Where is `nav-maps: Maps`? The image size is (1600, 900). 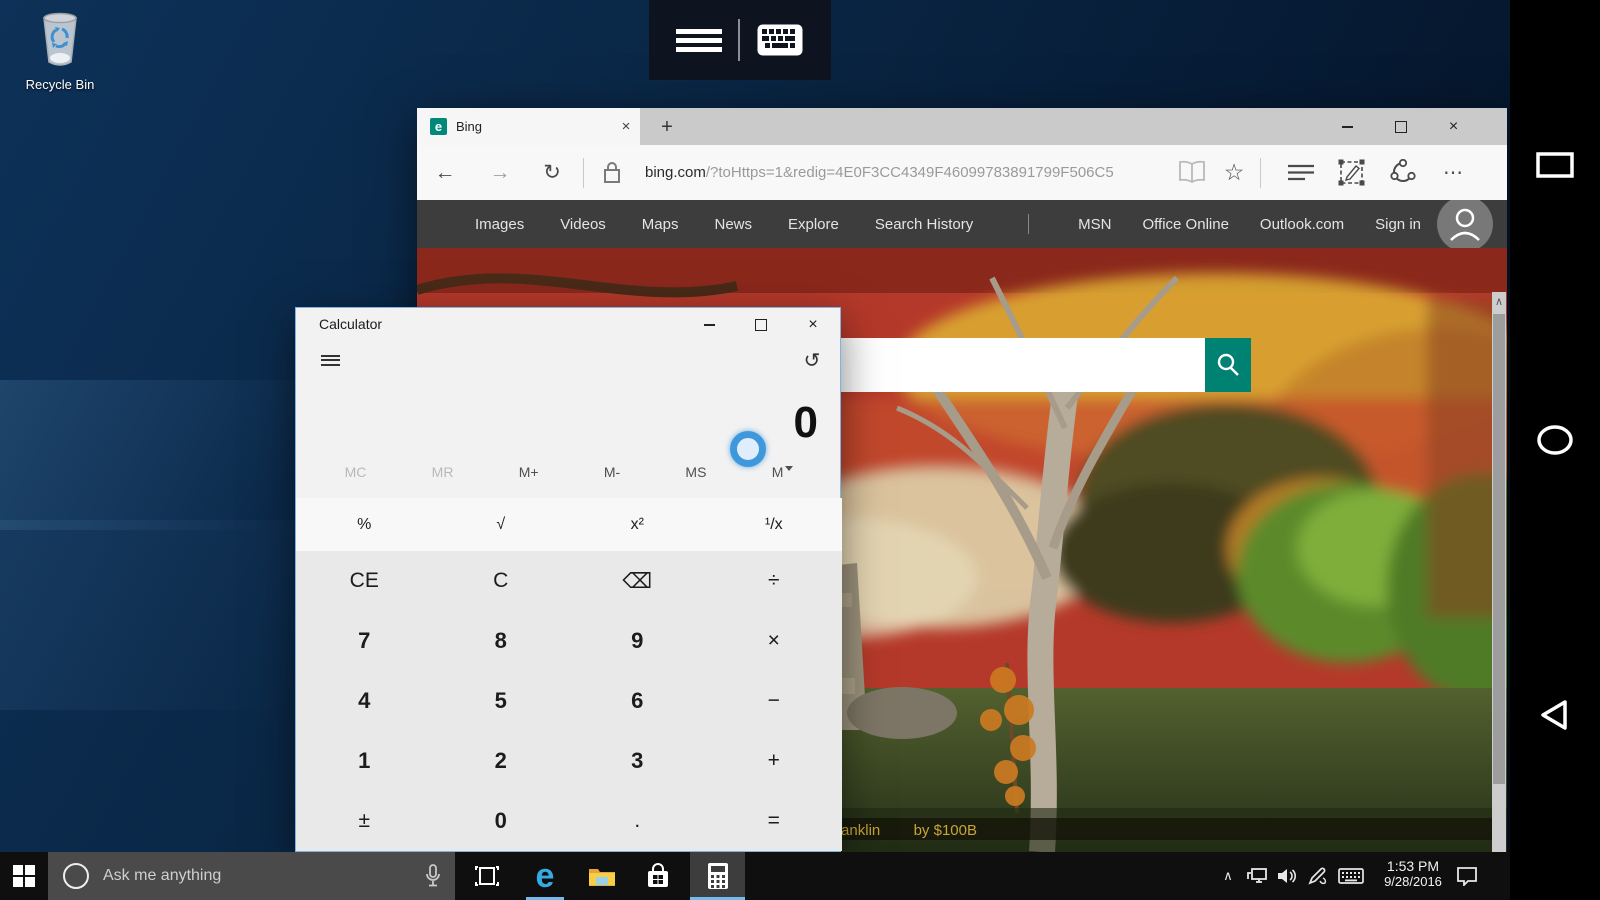
nav-maps: Maps is located at coordinates (660, 224).